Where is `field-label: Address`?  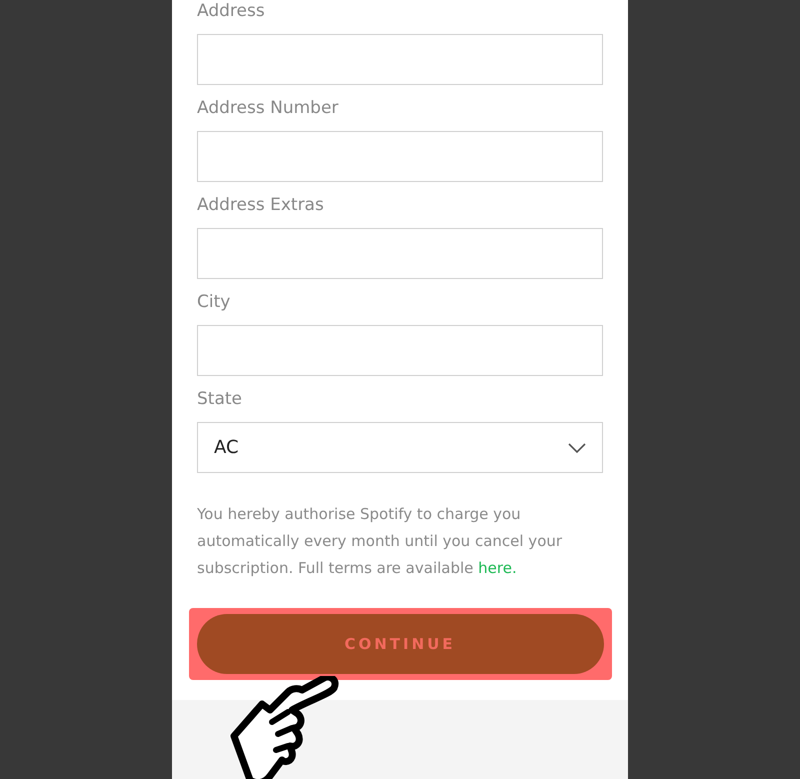
field-label: Address is located at coordinates (231, 11).